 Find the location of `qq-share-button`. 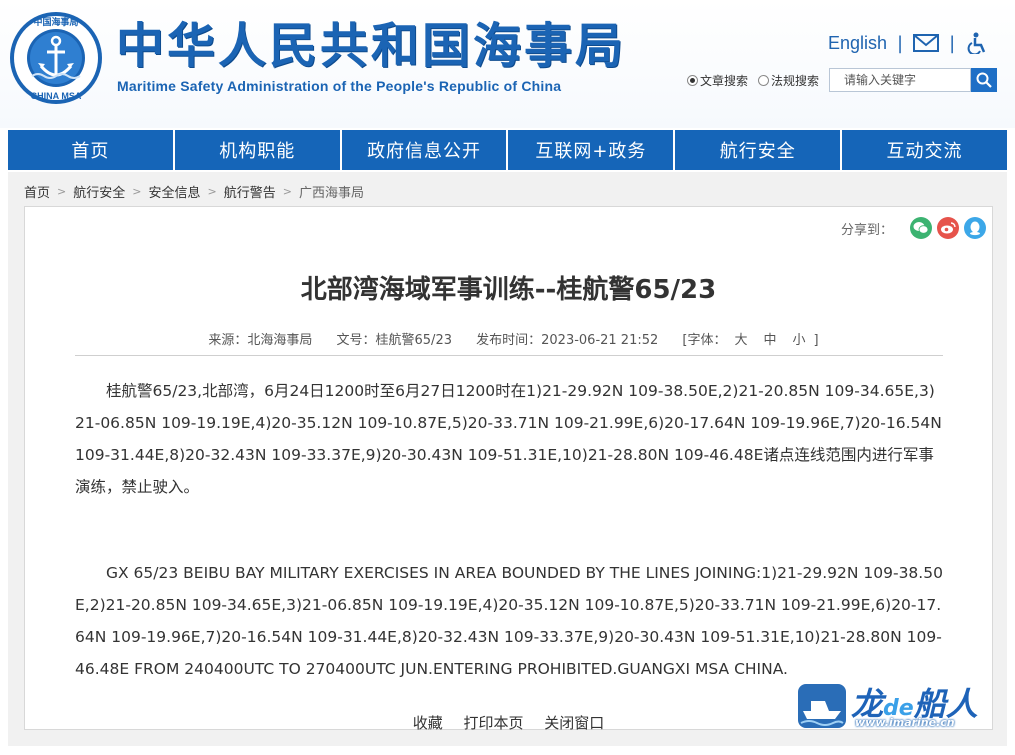

qq-share-button is located at coordinates (975, 228).